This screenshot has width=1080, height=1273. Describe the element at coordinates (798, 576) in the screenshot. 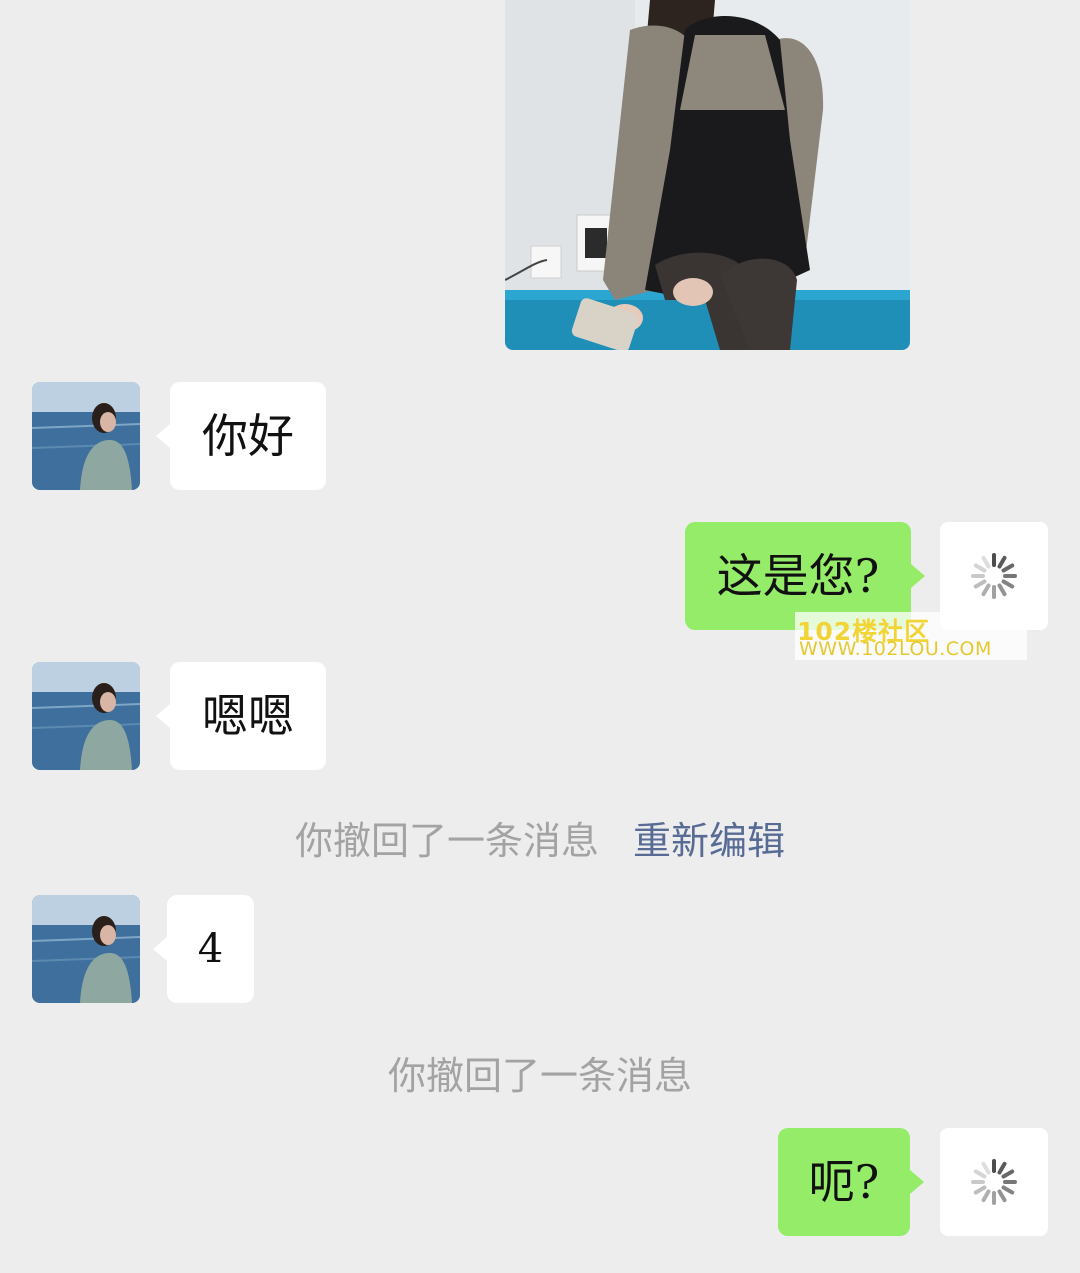

I see `message-text: 这是您?` at that location.